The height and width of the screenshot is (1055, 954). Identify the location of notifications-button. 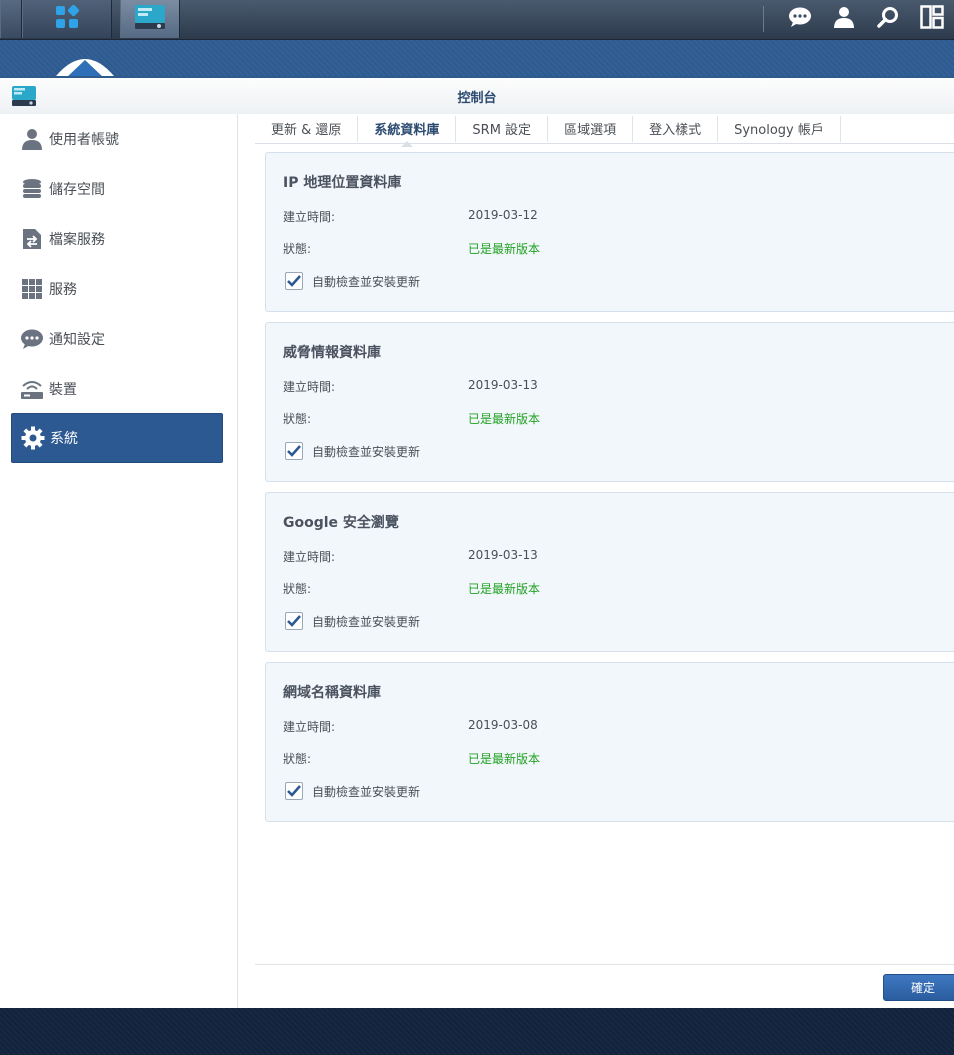
(800, 19).